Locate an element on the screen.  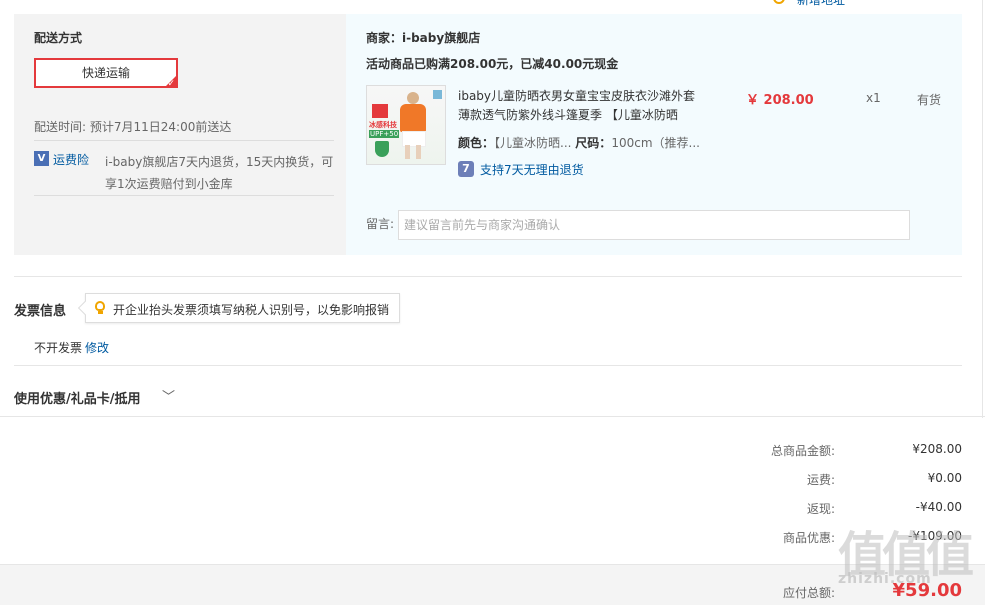
freight-insurance-link: 运费险 is located at coordinates (71, 159).